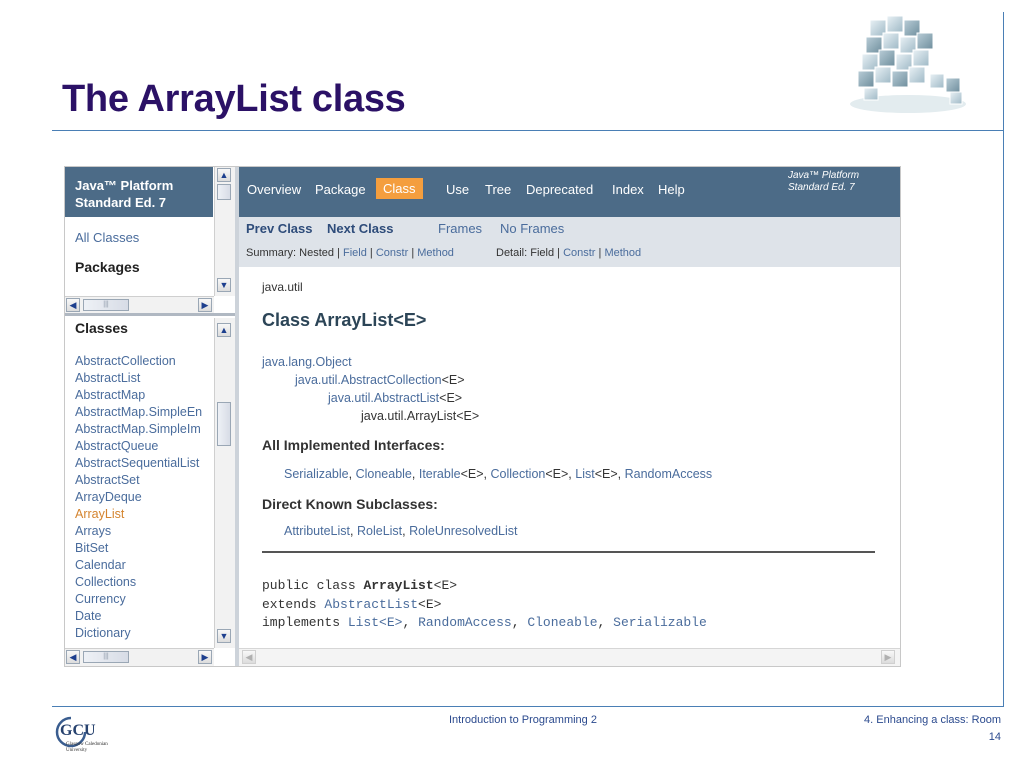 This screenshot has width=1024, height=768. I want to click on detail-method-link: Method, so click(622, 253).